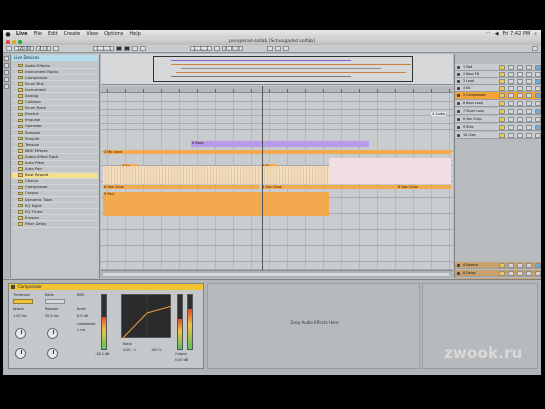  Describe the element at coordinates (8, 34) in the screenshot. I see `apple-icon: ●` at that location.